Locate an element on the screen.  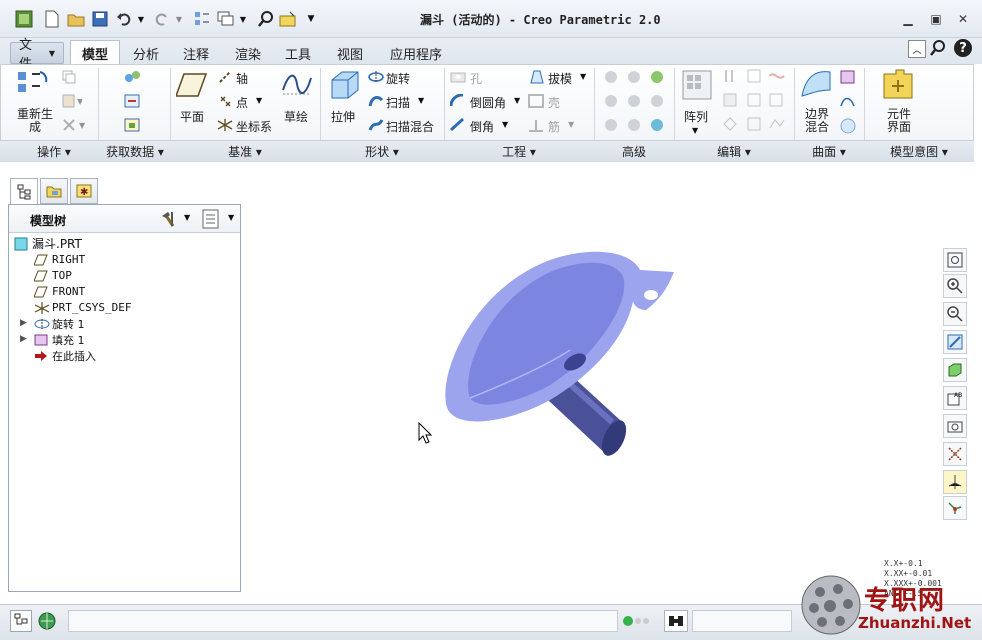
boundary-blend-icon is located at coordinates (816, 85).